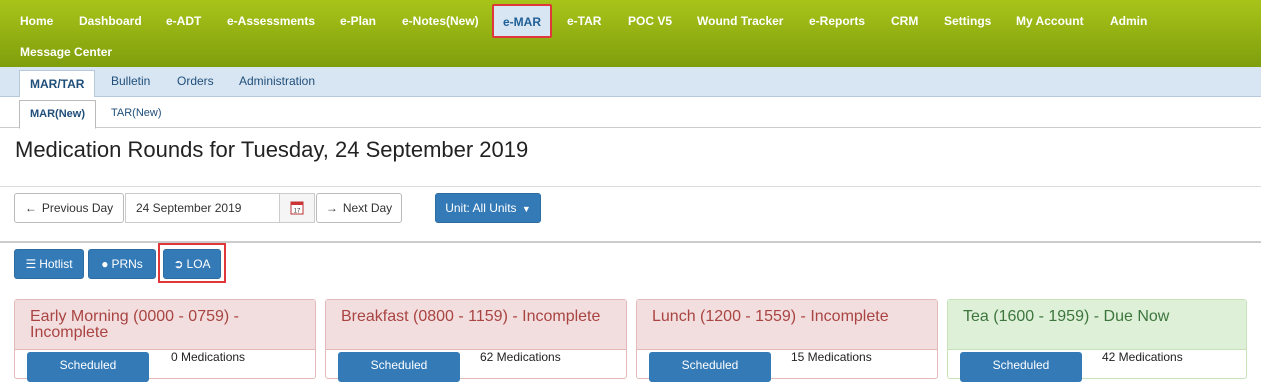 The height and width of the screenshot is (382, 1261). Describe the element at coordinates (526, 209) in the screenshot. I see `caret-down-icon: ▼` at that location.